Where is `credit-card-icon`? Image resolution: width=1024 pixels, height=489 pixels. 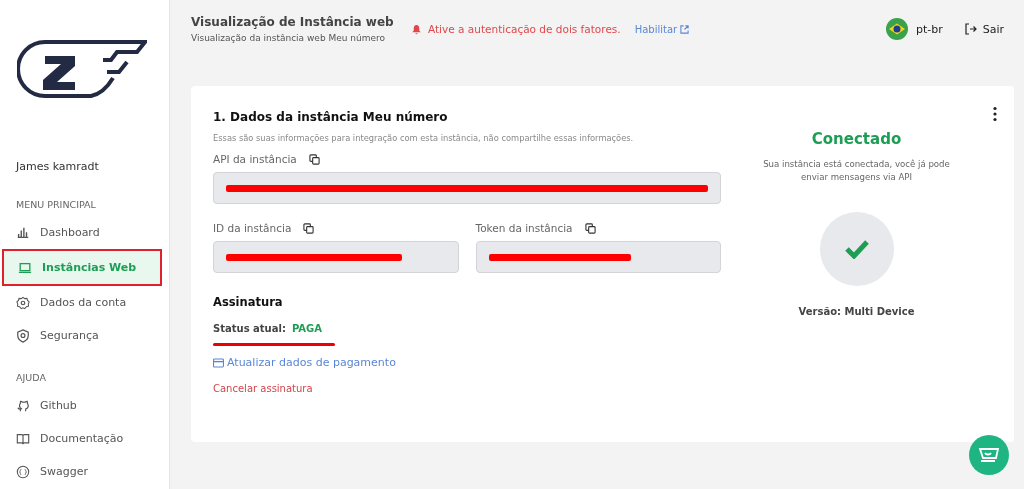
credit-card-icon is located at coordinates (218, 362).